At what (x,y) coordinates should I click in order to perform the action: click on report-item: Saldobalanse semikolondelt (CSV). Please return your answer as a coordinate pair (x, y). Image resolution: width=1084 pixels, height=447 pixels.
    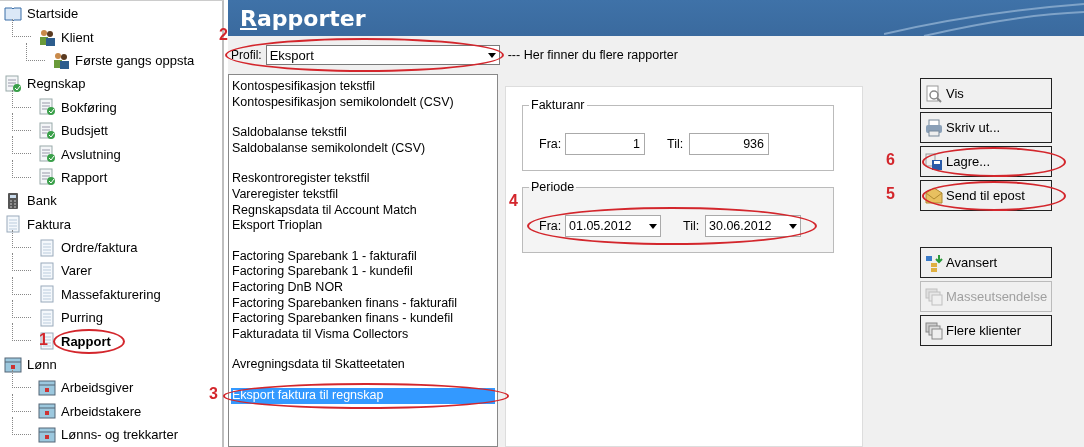
    Looking at the image, I should click on (363, 148).